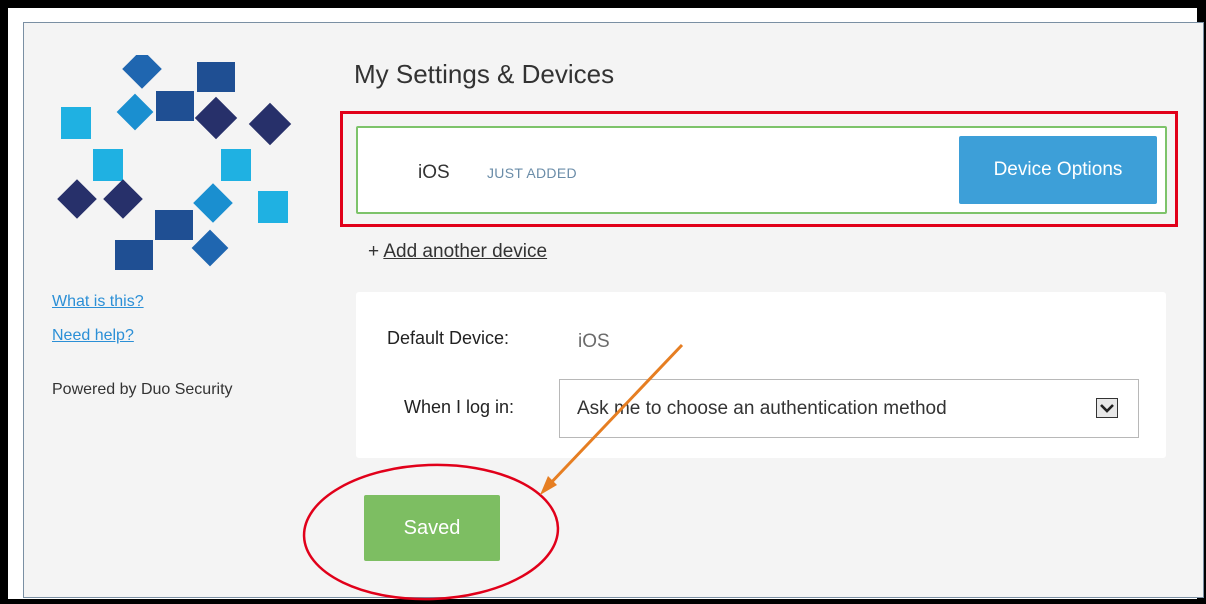  What do you see at coordinates (142, 389) in the screenshot?
I see `powered-by-text: Powered by Duo Security` at bounding box center [142, 389].